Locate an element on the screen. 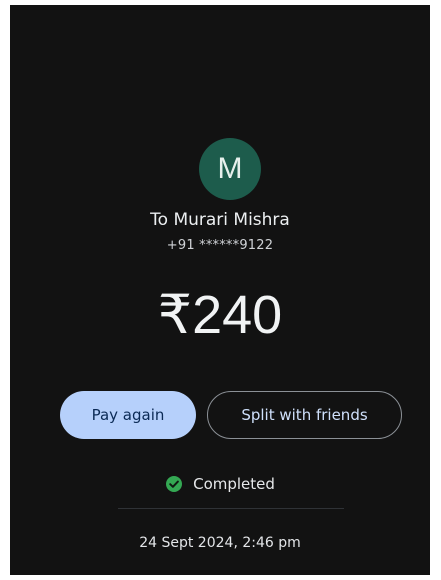 Image resolution: width=441 pixels, height=580 pixels. payment-status: Completed is located at coordinates (220, 484).